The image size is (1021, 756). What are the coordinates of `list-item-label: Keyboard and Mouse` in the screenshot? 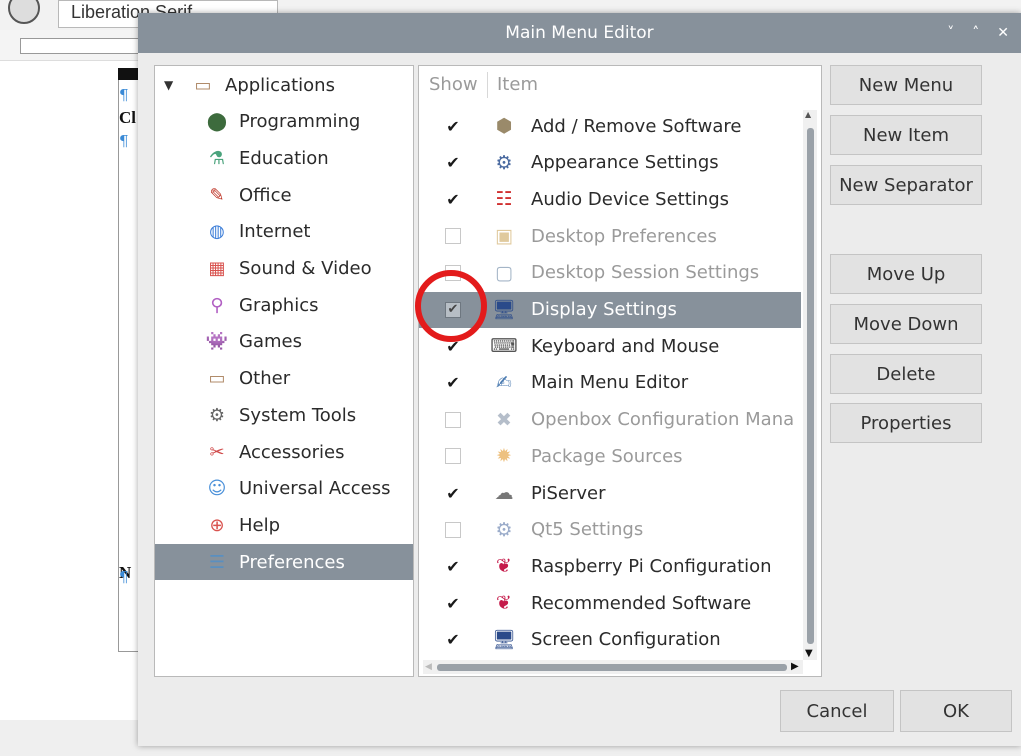 It's located at (625, 346).